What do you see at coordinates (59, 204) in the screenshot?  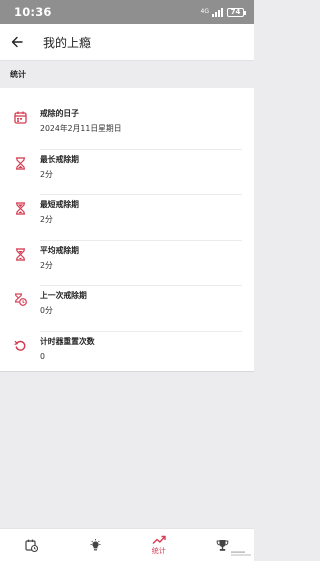 I see `stat-label: 最短戒除期` at bounding box center [59, 204].